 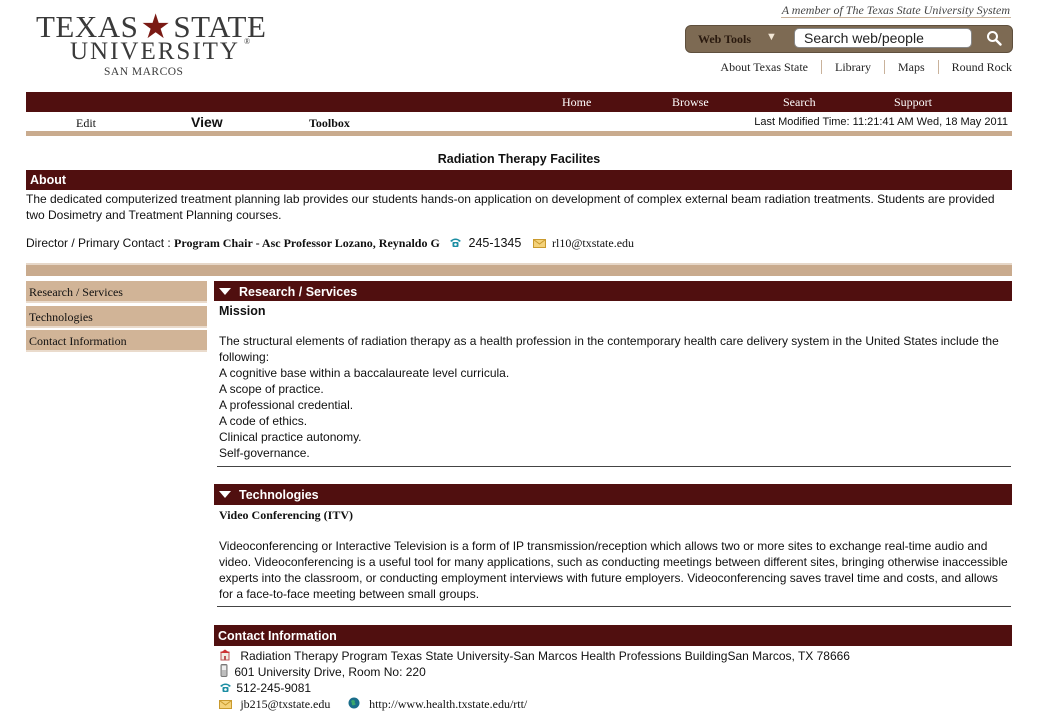 I want to click on about-heading: About, so click(x=48, y=180).